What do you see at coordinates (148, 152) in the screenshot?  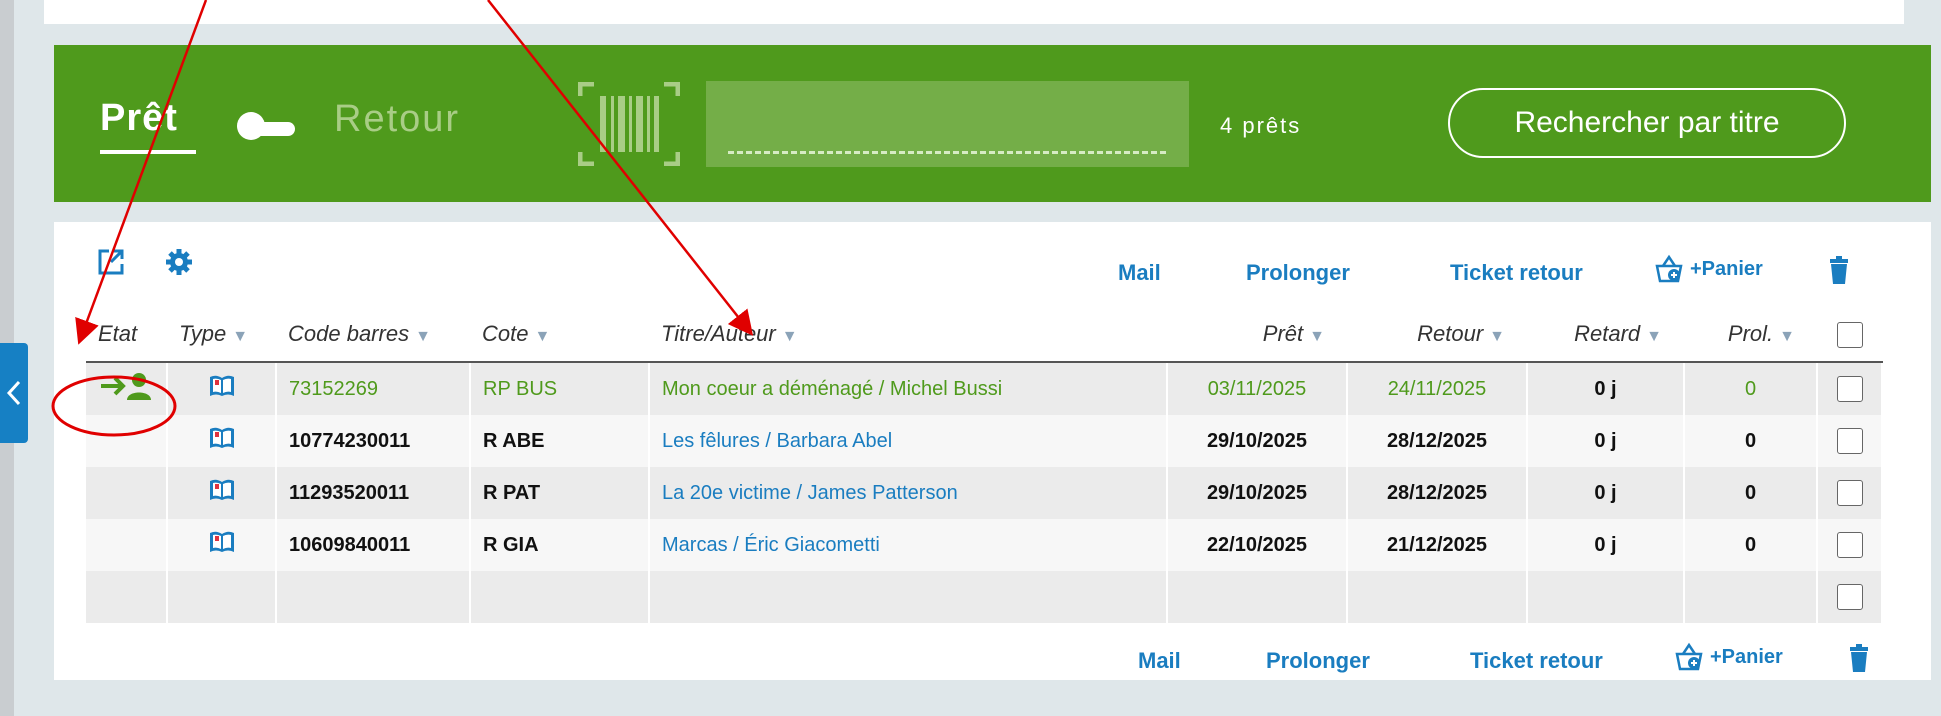 I see `tab-pret-underline` at bounding box center [148, 152].